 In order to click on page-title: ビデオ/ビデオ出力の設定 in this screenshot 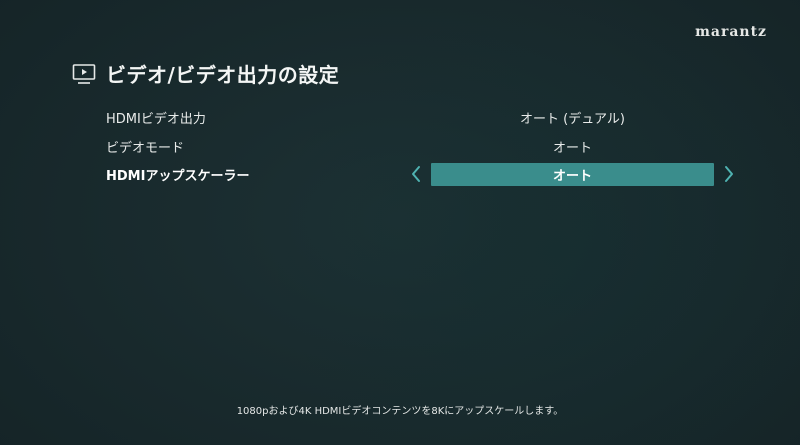, I will do `click(223, 75)`.